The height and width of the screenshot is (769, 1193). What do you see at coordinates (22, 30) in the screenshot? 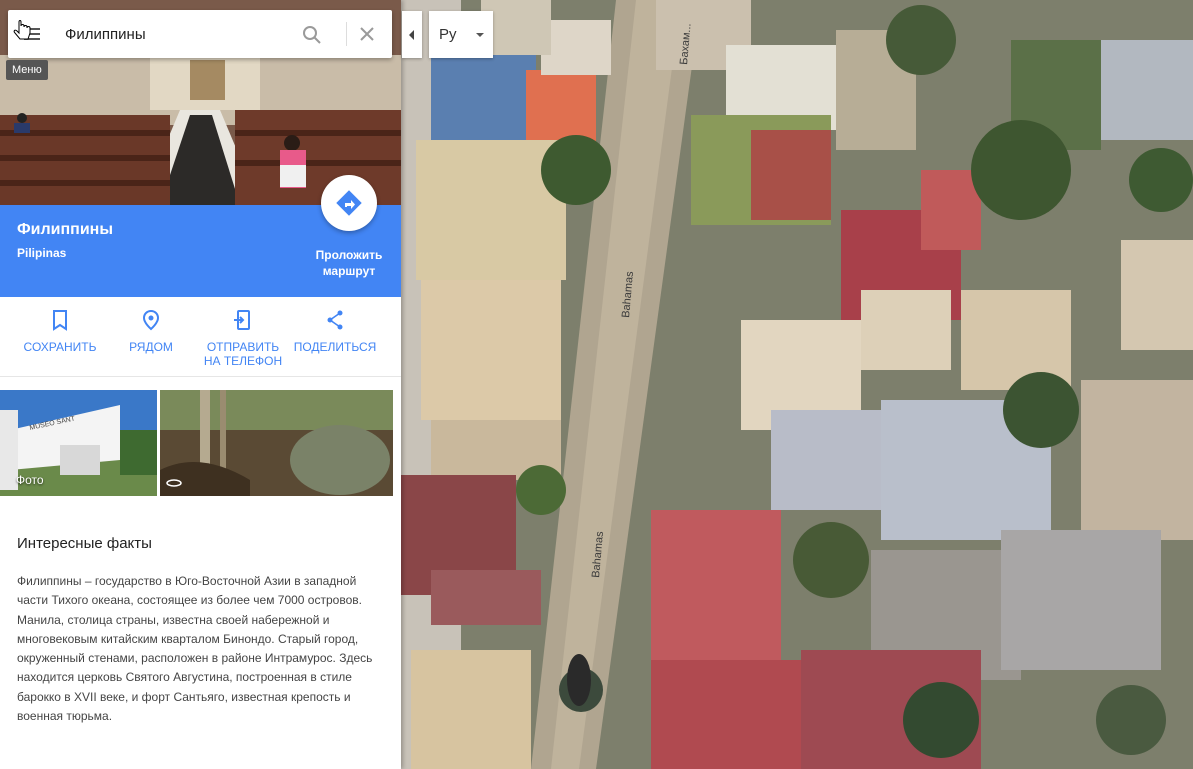
I see `hand-cursor-icon` at bounding box center [22, 30].